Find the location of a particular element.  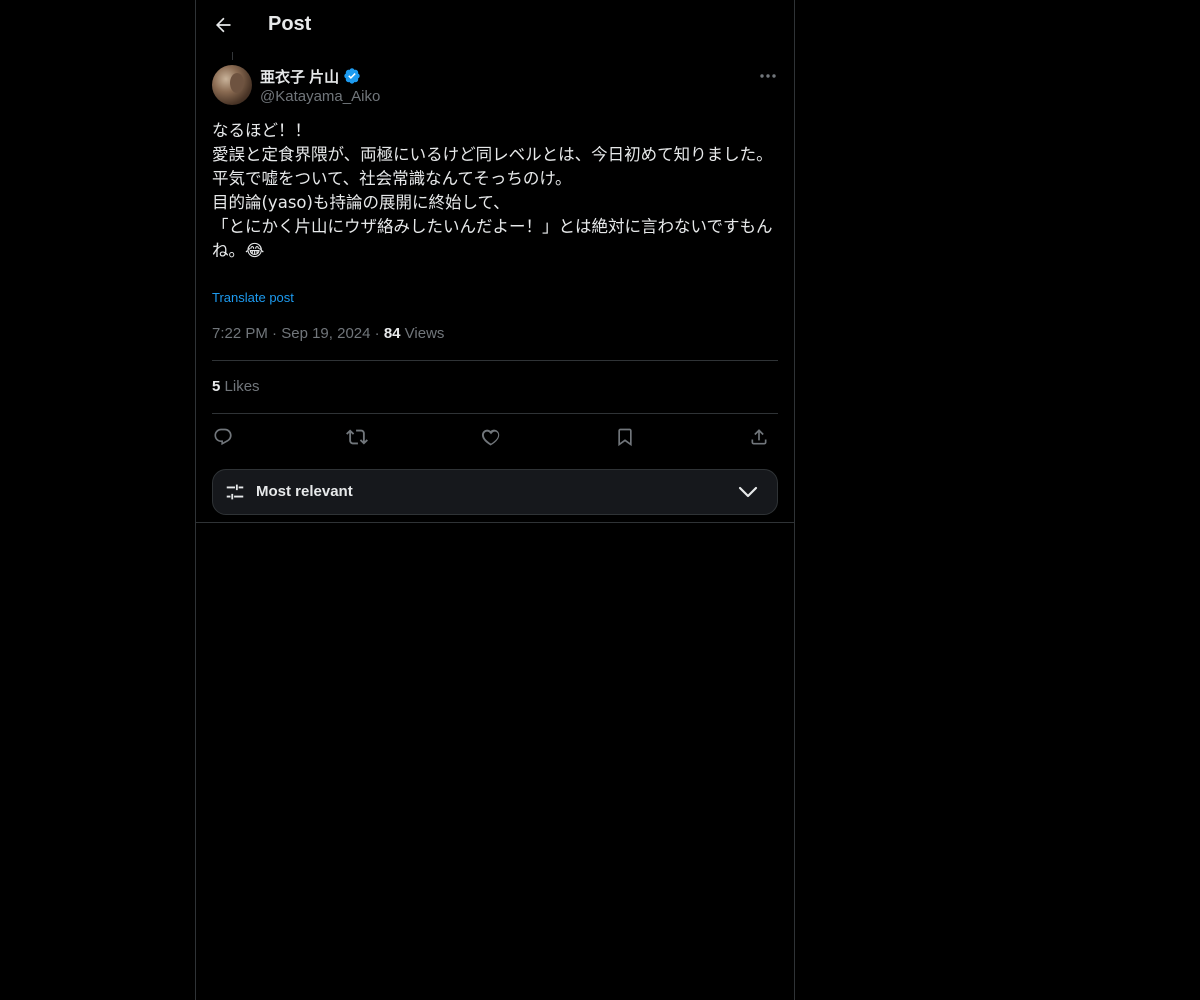

likes-count: 5 is located at coordinates (216, 386).